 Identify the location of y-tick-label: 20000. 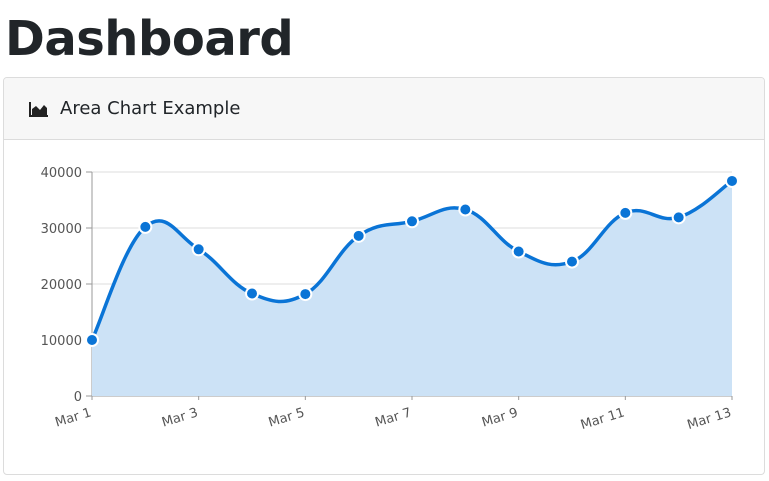
(61, 285).